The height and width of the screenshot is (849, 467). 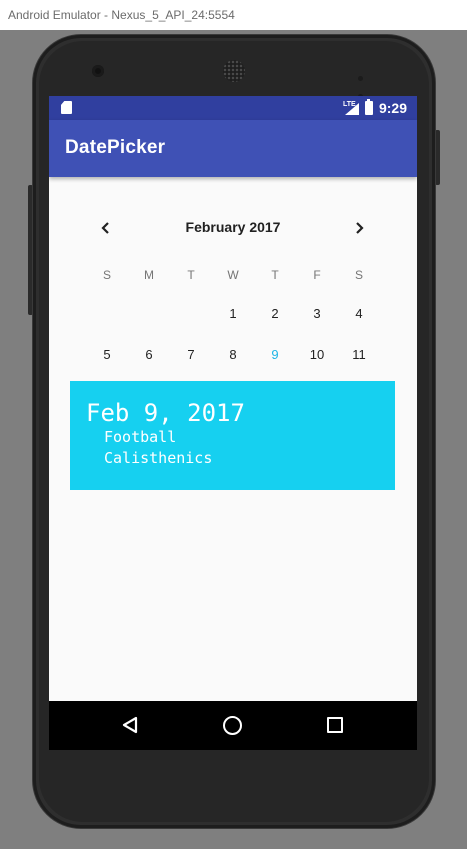 What do you see at coordinates (233, 228) in the screenshot?
I see `calendar-header: February 2017` at bounding box center [233, 228].